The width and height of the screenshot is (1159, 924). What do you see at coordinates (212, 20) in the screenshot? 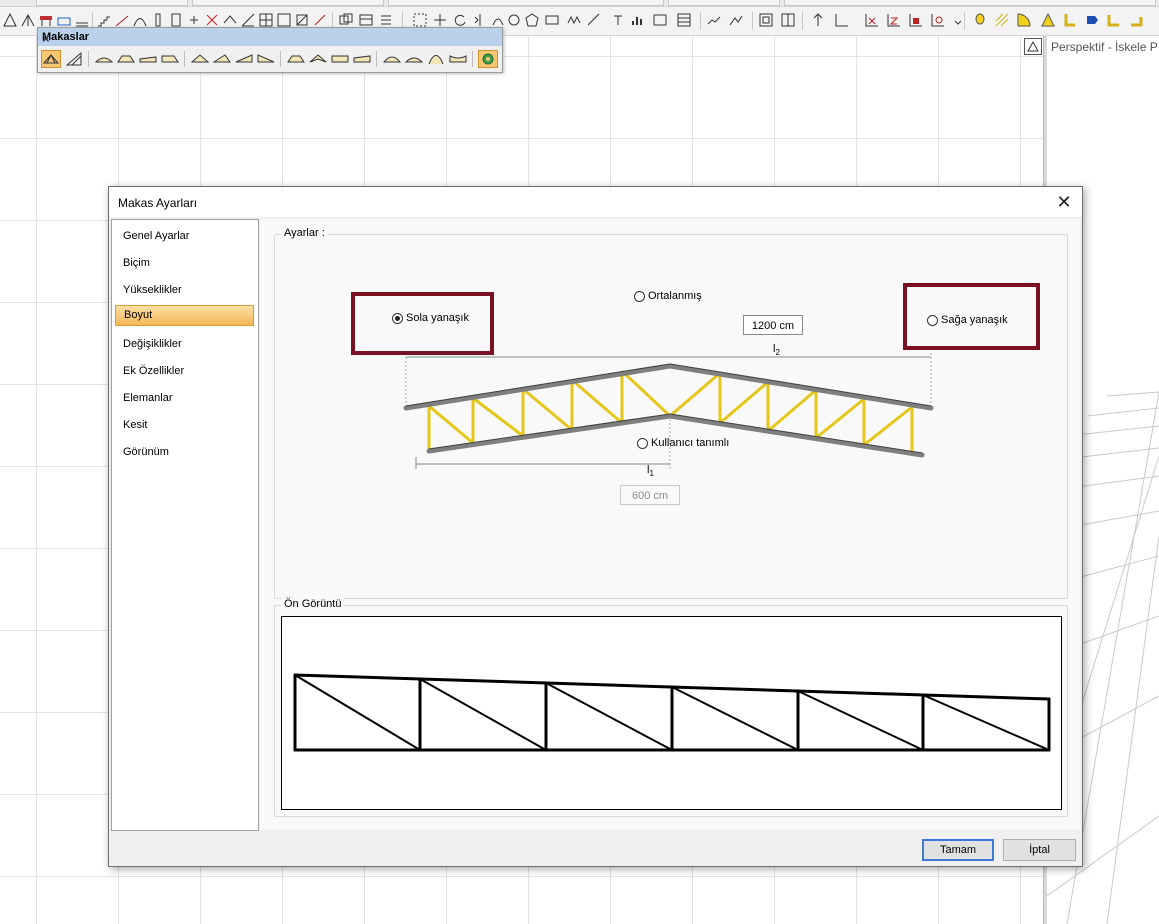
I see `cross-tool-icon` at bounding box center [212, 20].